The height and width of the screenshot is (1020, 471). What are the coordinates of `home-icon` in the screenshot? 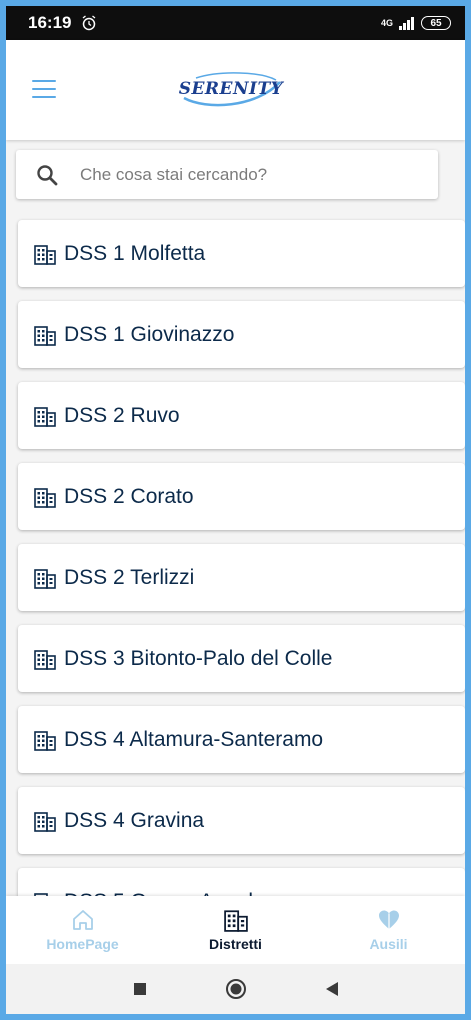 It's located at (82, 920).